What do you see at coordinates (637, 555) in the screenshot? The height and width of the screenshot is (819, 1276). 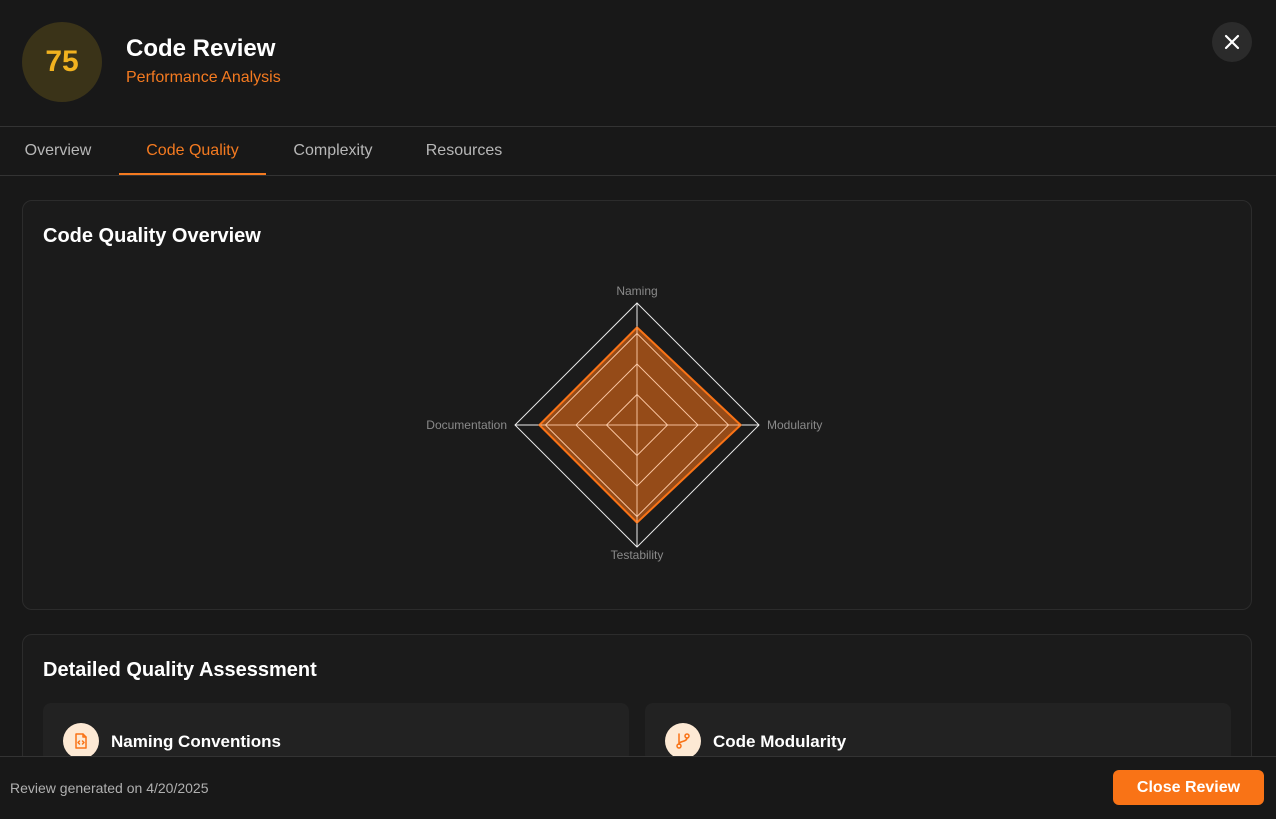 I see `radar-axis-label: Testability` at bounding box center [637, 555].